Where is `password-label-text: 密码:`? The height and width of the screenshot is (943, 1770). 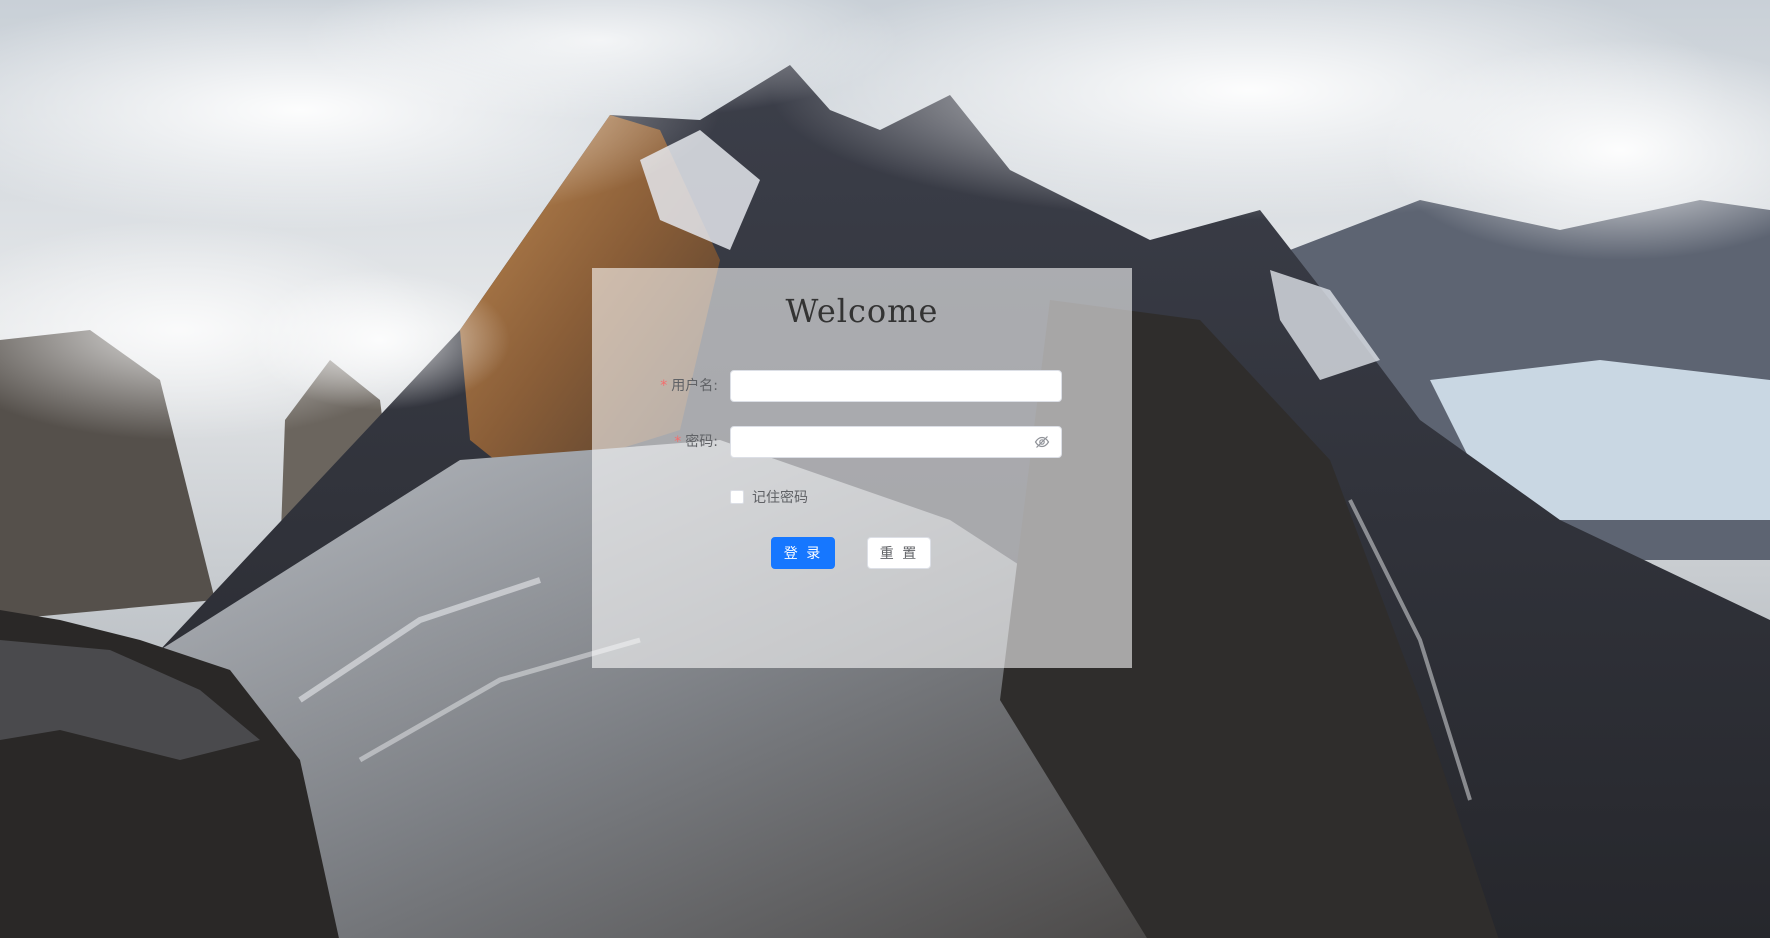
password-label-text: 密码: is located at coordinates (701, 442).